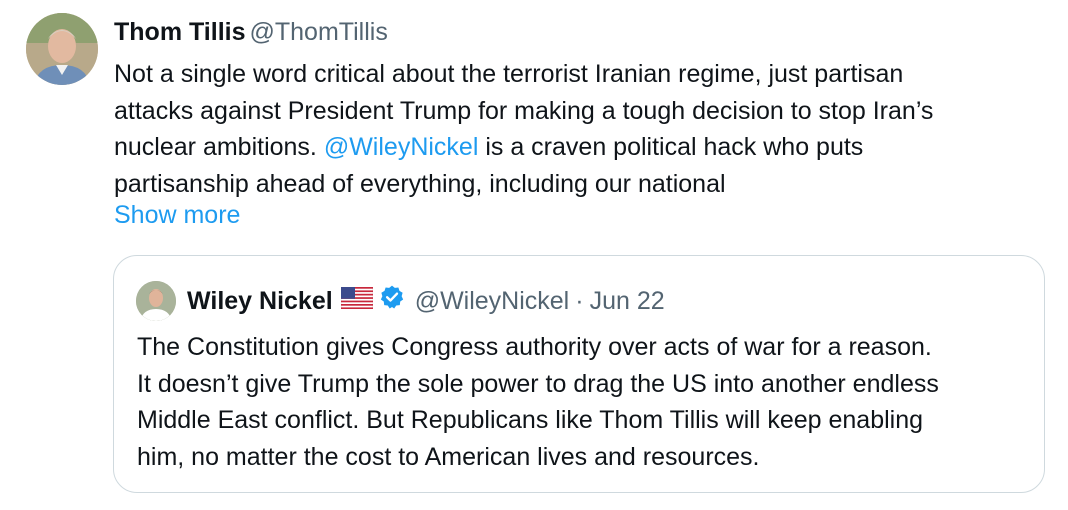 Image resolution: width=1068 pixels, height=510 pixels. What do you see at coordinates (401, 147) in the screenshot?
I see `mention-link: @WileyNickel` at bounding box center [401, 147].